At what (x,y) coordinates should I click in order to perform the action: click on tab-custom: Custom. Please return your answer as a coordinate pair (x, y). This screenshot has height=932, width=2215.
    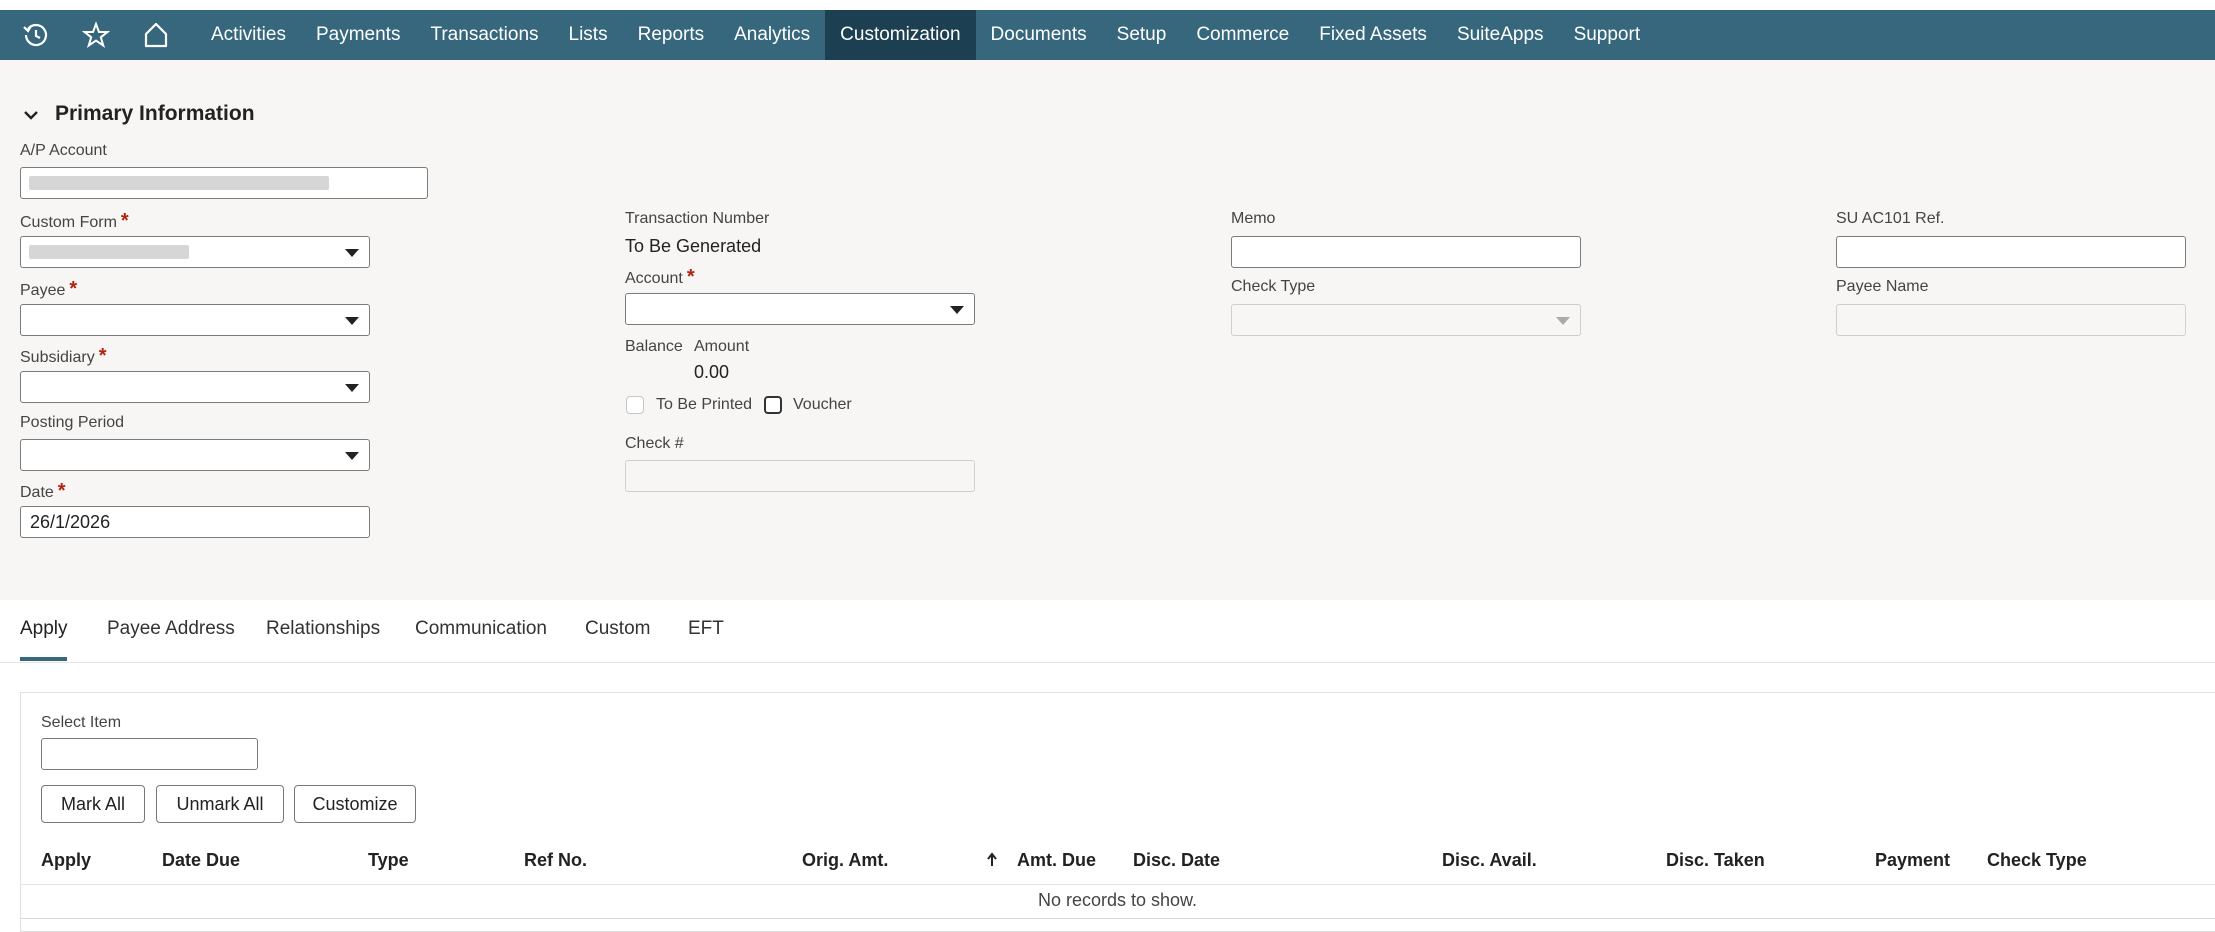
    Looking at the image, I should click on (617, 629).